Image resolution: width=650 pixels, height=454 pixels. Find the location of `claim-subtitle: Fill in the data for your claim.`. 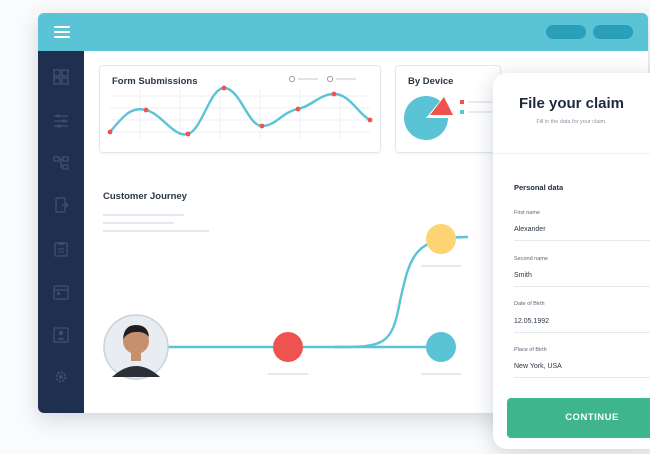

claim-subtitle: Fill in the data for your claim. is located at coordinates (571, 122).